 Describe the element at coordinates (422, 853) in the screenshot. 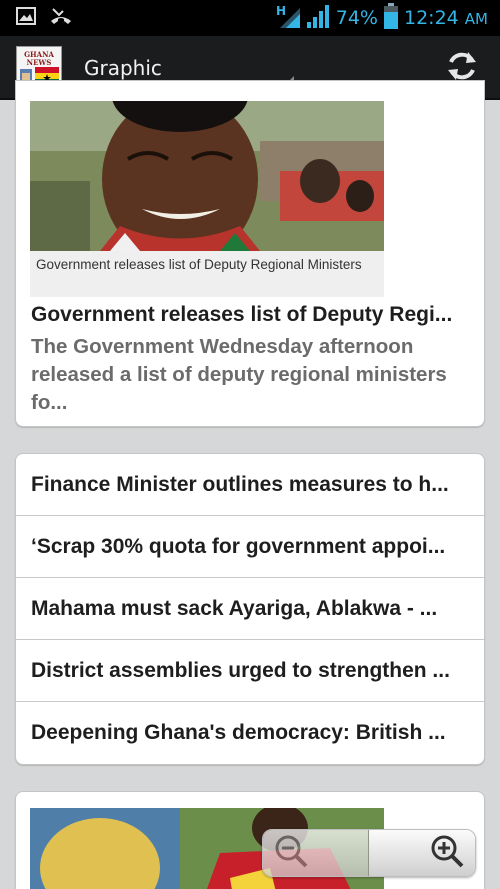

I see `zoom-in-button` at that location.